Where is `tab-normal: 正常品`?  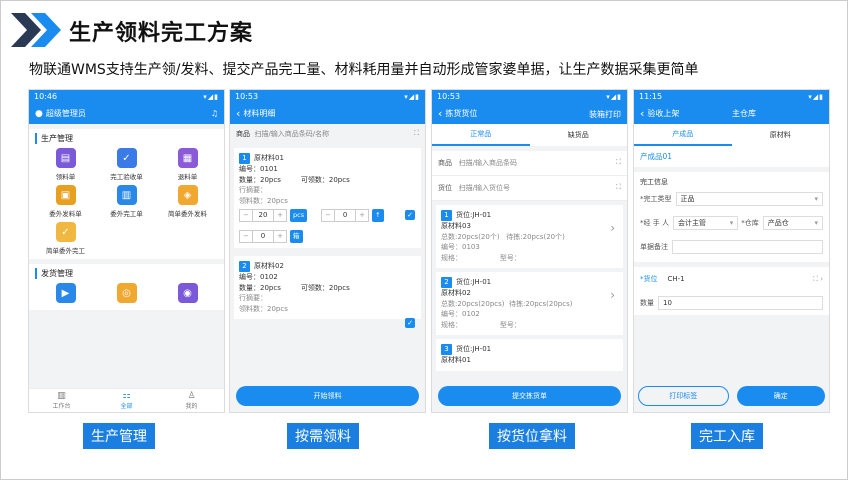
tab-normal: 正常品 is located at coordinates (481, 135).